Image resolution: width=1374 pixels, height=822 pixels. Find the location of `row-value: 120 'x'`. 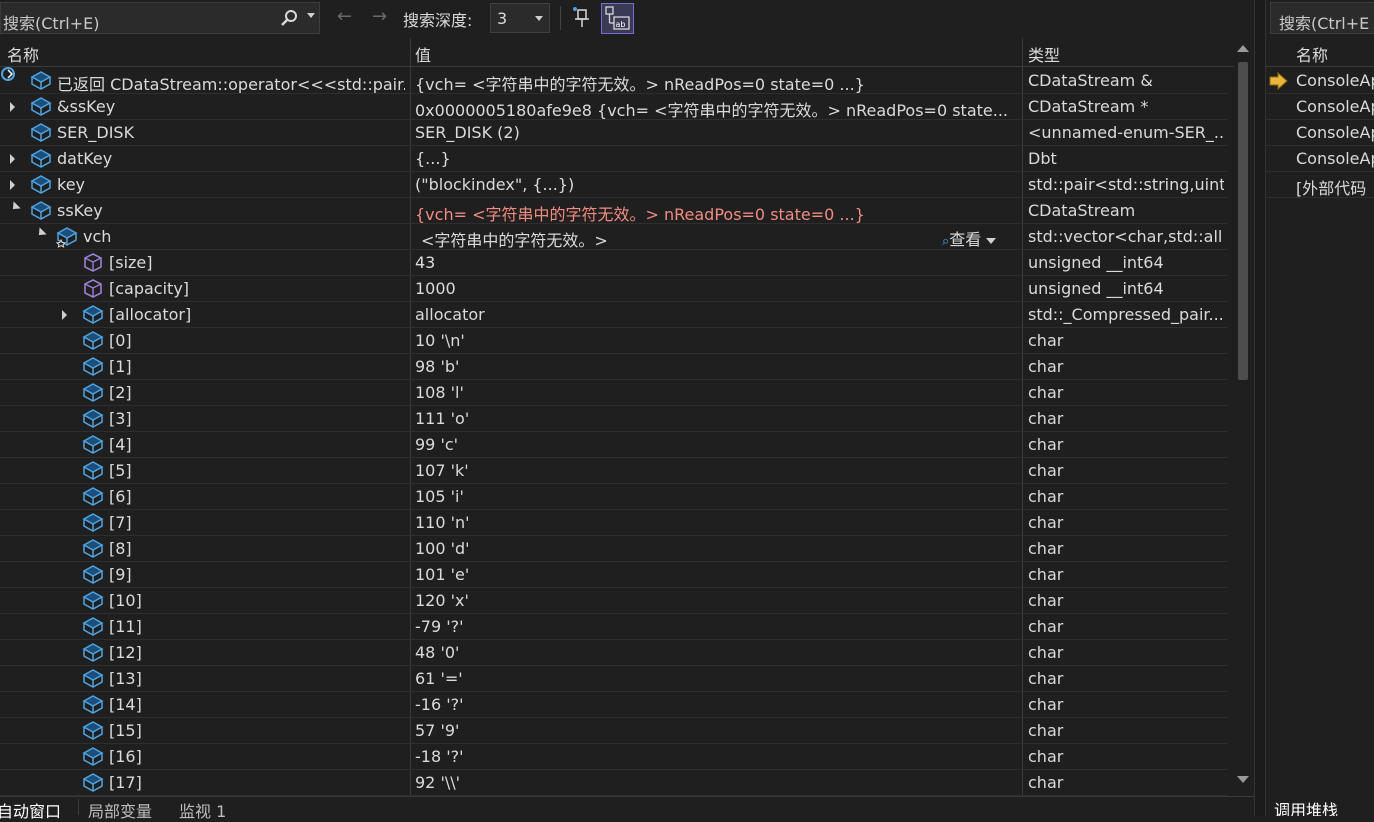

row-value: 120 'x' is located at coordinates (716, 600).